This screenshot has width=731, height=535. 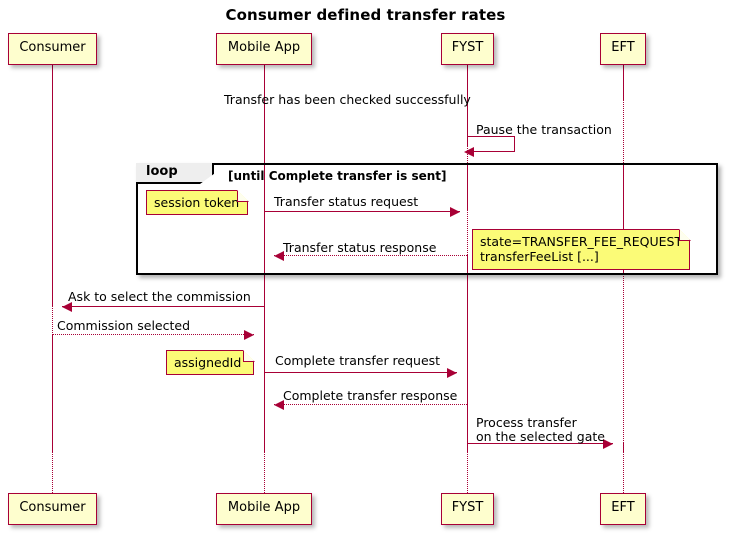 What do you see at coordinates (623, 509) in the screenshot?
I see `participant-eft-bottom: EFT` at bounding box center [623, 509].